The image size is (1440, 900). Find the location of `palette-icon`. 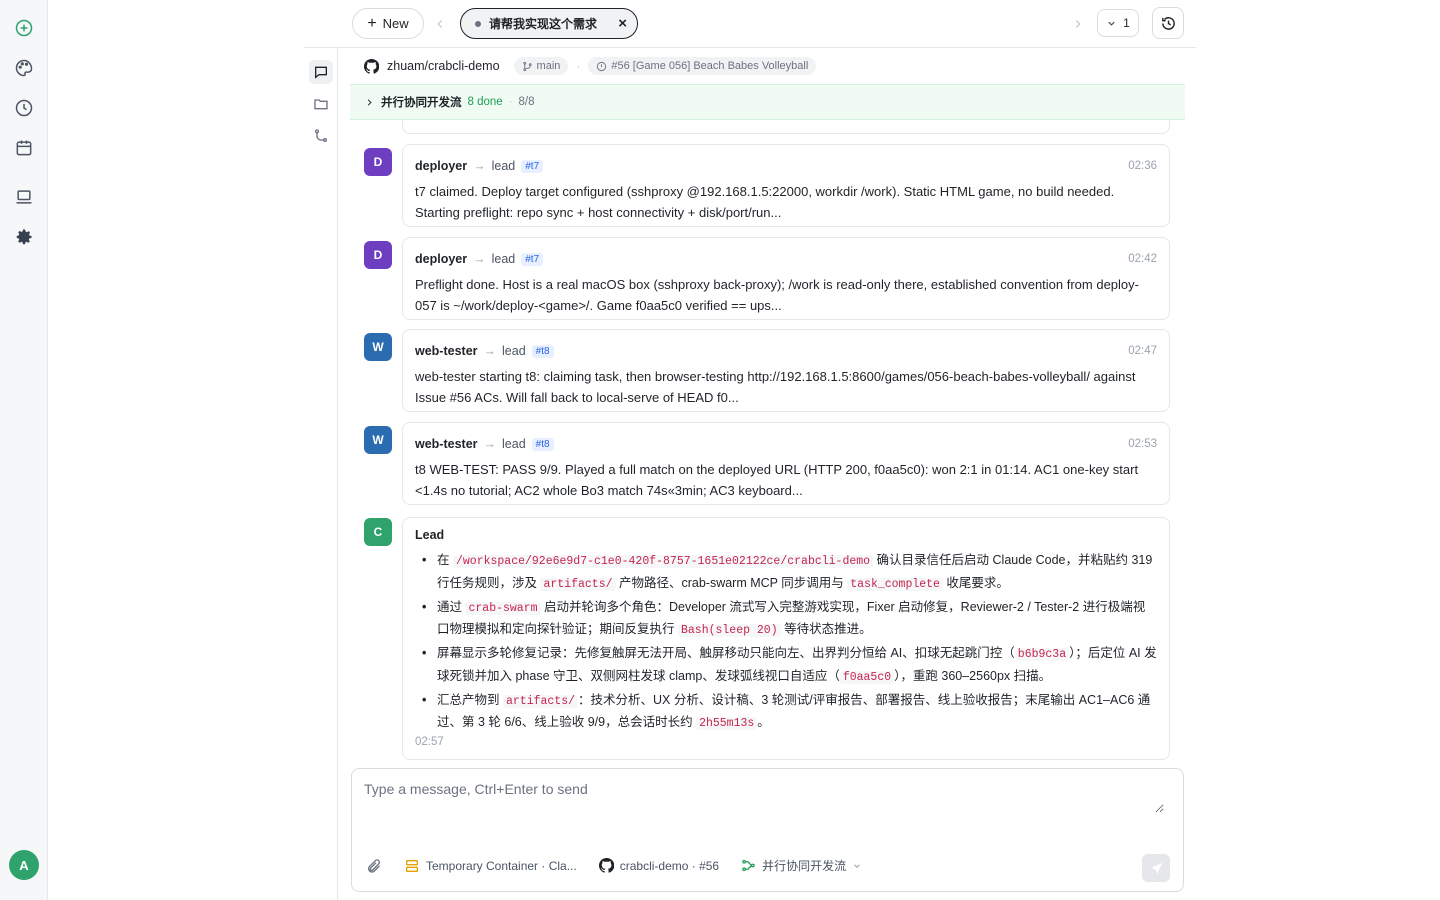

palette-icon is located at coordinates (24, 68).